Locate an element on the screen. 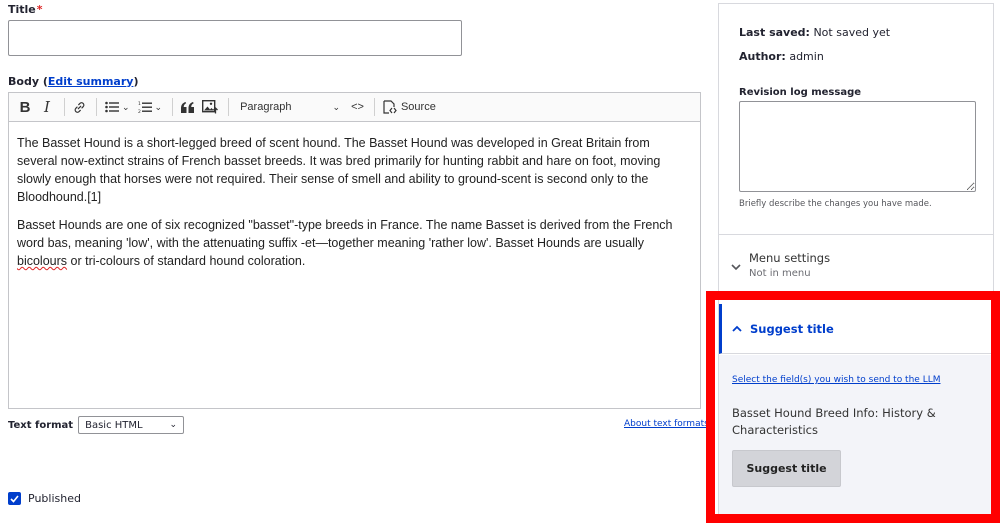 The image size is (1000, 523). bulleted-list-button: ⌄ is located at coordinates (117, 107).